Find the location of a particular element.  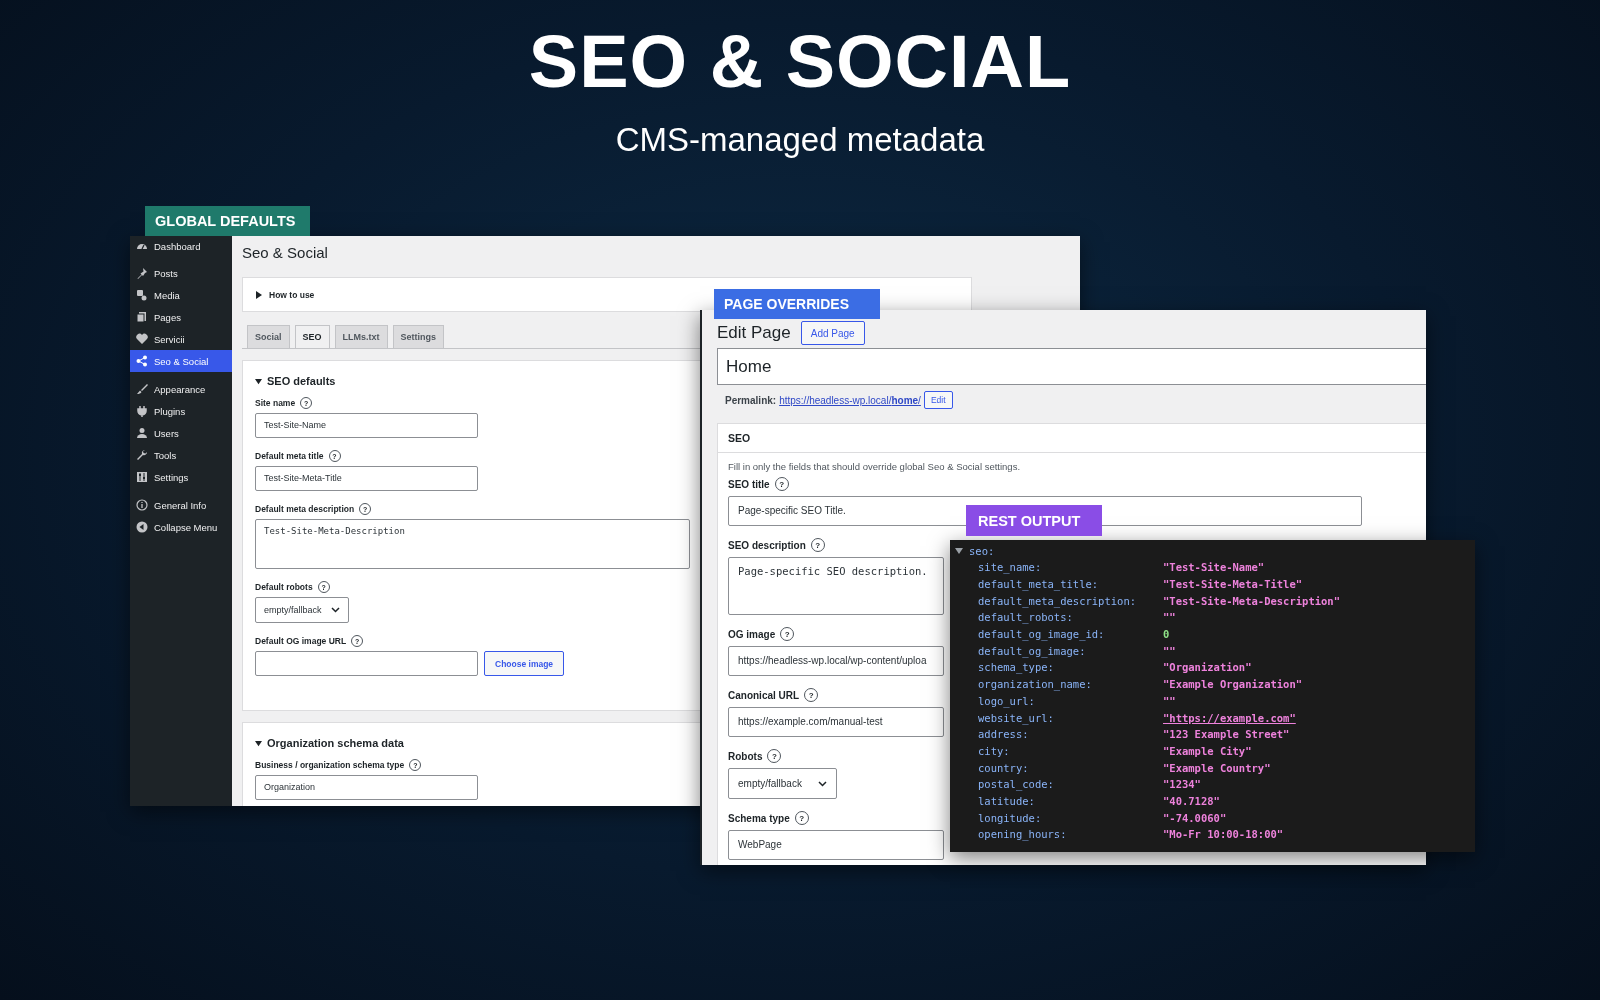

json-key: default_og_image: is located at coordinates (1070, 650).